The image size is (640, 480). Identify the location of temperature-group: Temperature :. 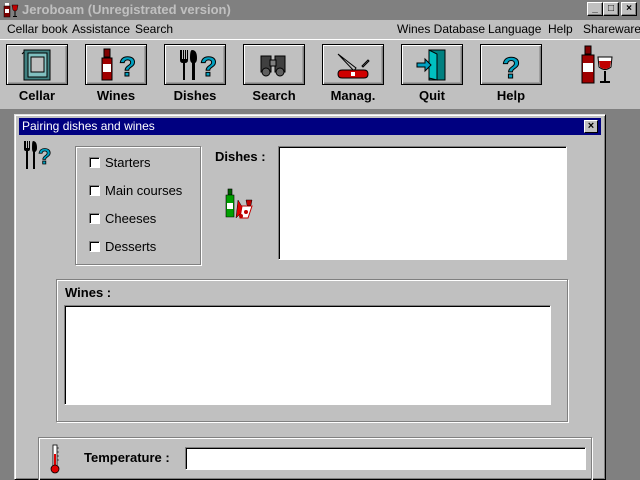
(315, 458).